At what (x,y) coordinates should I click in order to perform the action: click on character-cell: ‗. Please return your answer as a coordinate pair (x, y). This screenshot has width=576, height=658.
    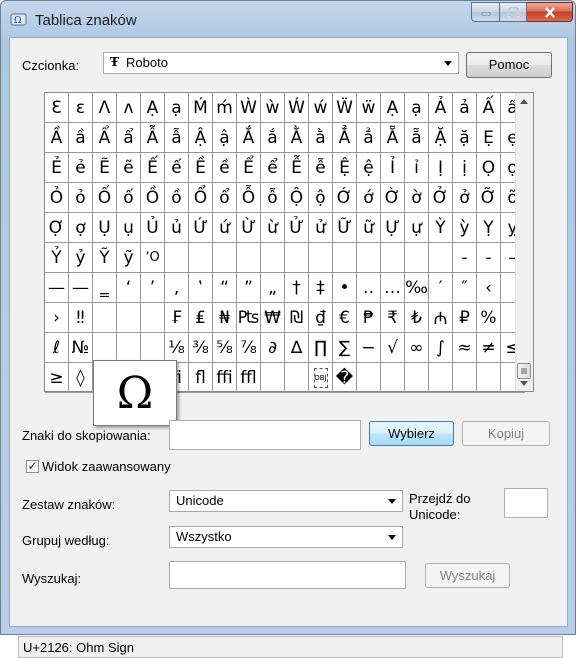
    Looking at the image, I should click on (105, 288).